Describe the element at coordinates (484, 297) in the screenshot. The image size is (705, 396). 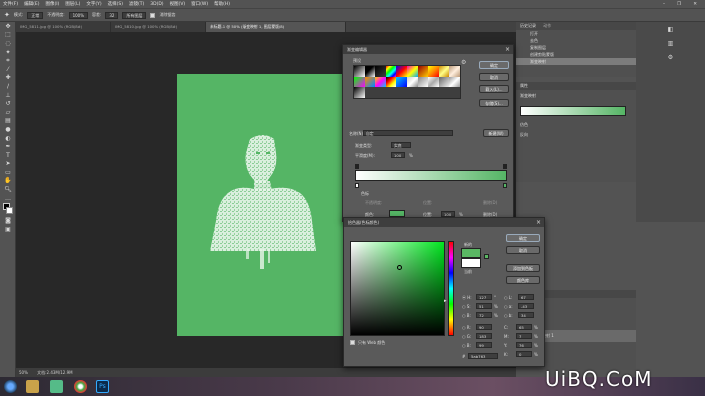
I see `h-field: 127` at that location.